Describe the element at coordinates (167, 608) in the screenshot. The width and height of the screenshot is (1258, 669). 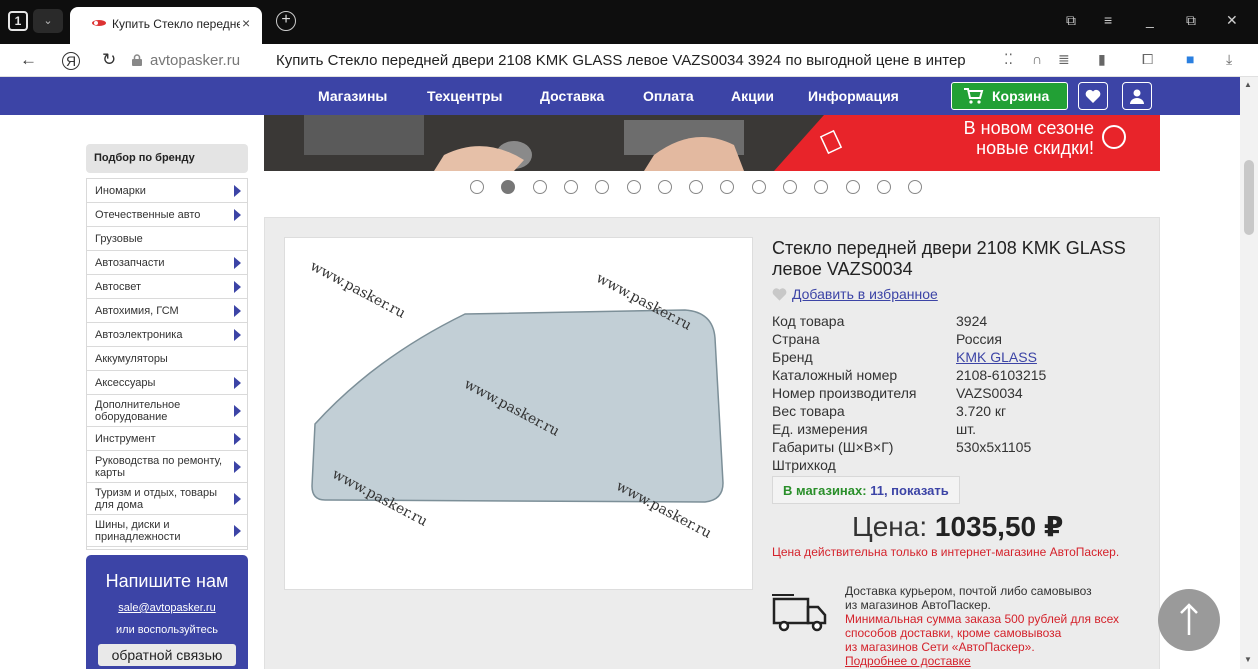
I see `contact-email-link: sale@avtopasker.ru` at that location.